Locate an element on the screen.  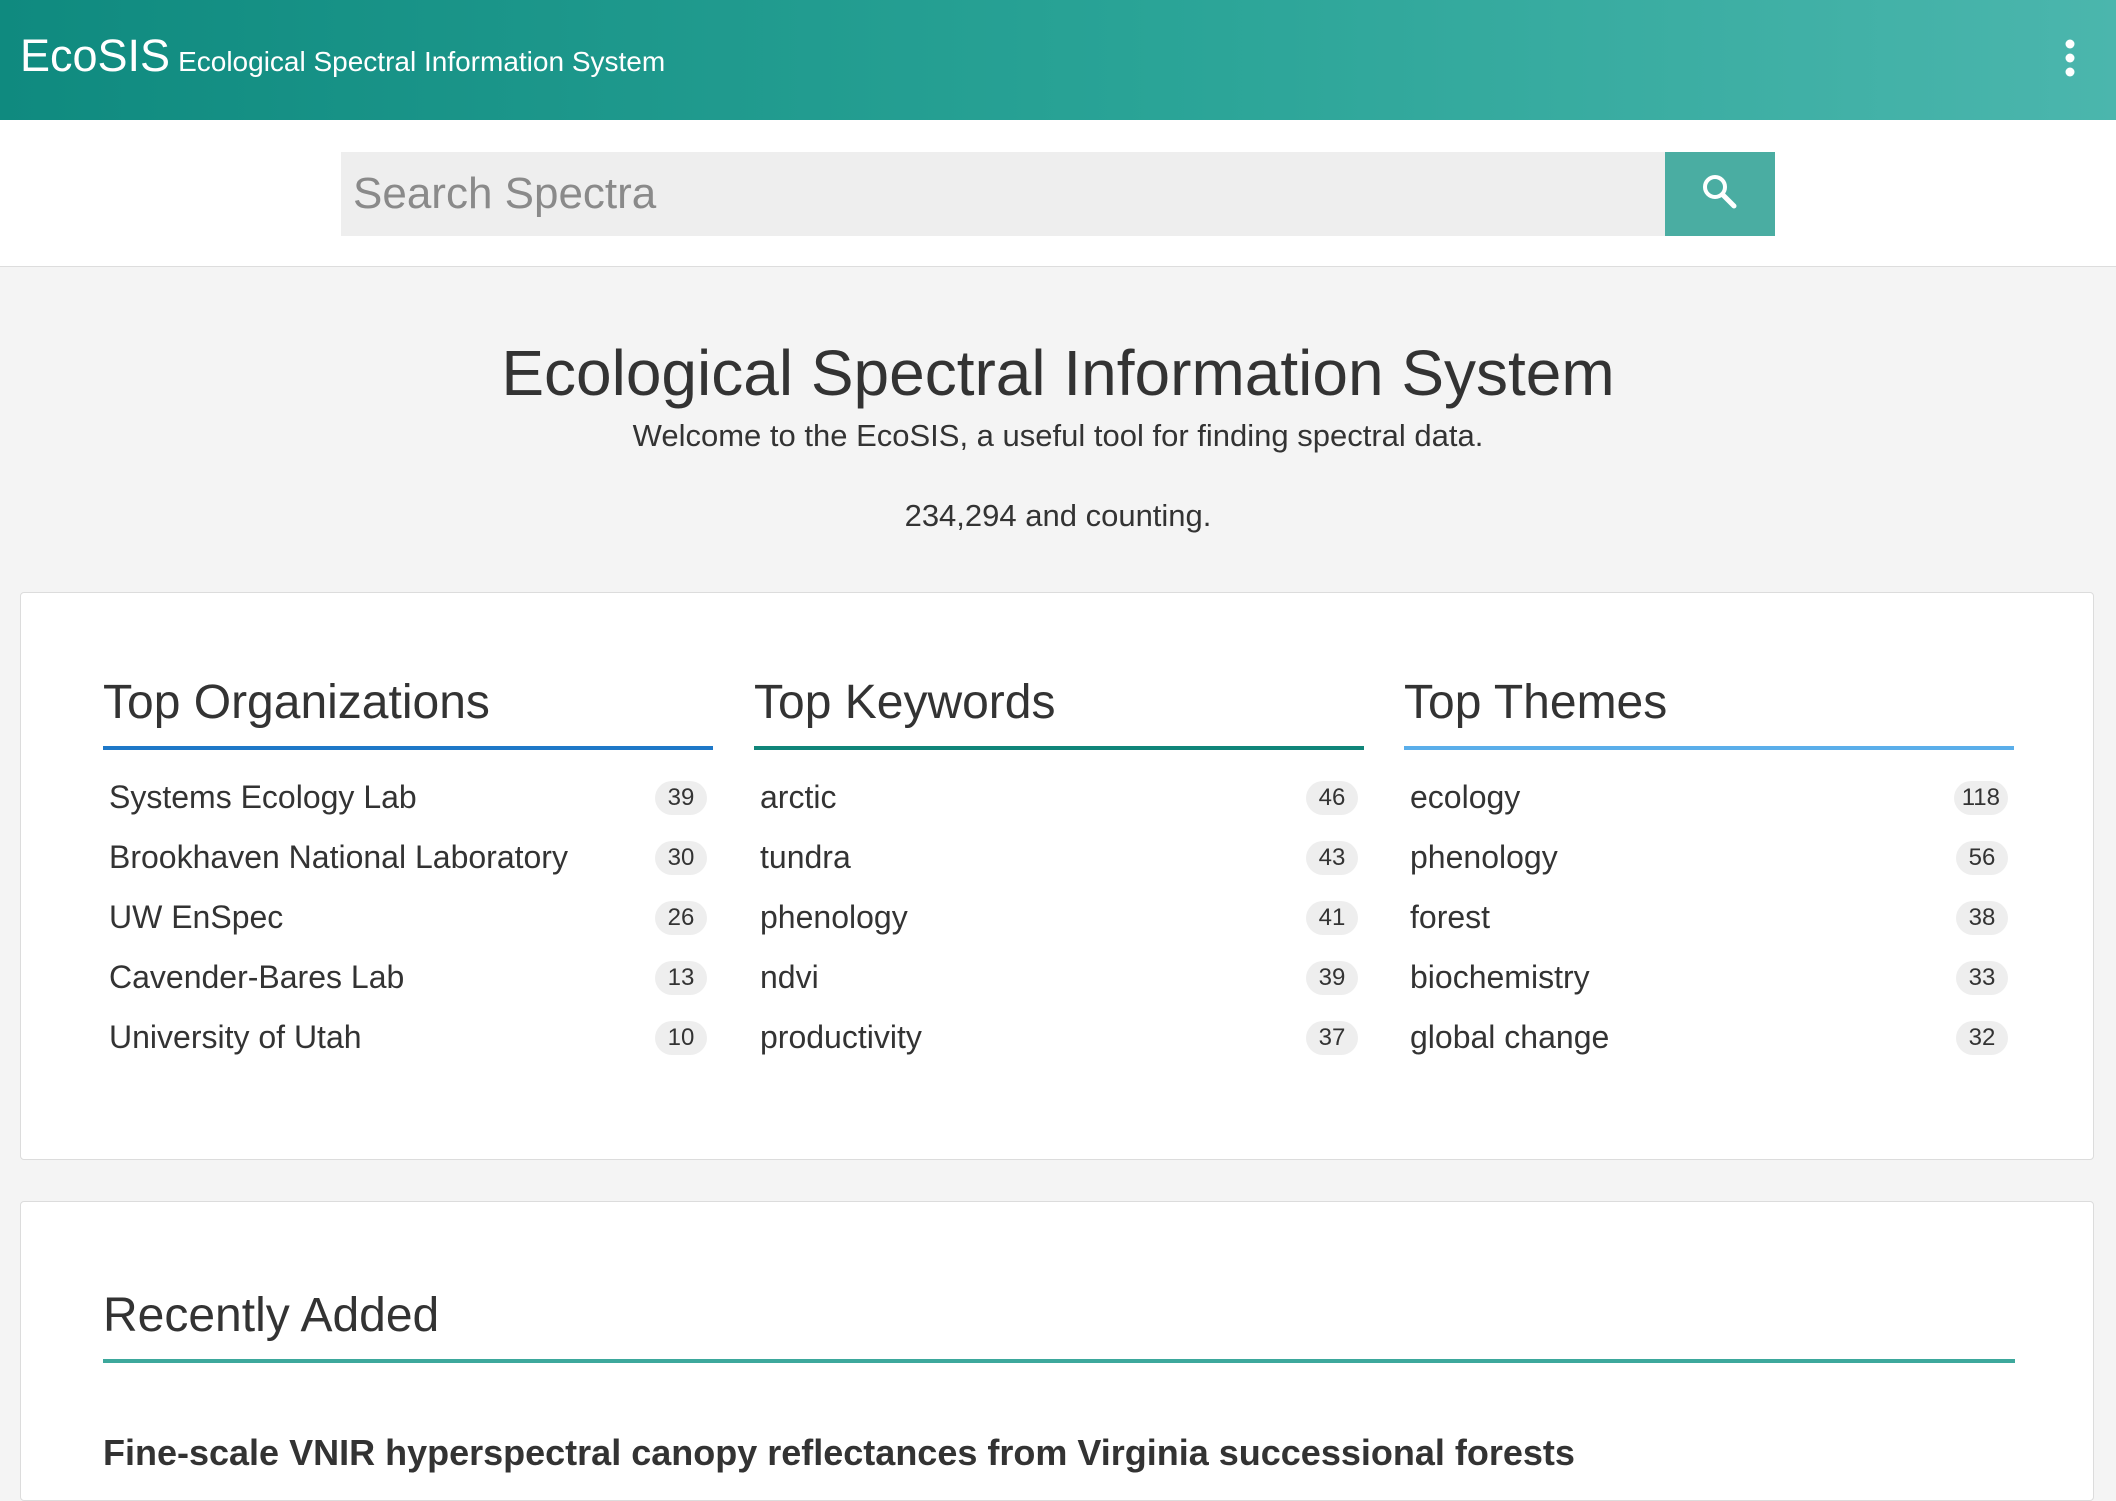
search-input is located at coordinates (1003, 194).